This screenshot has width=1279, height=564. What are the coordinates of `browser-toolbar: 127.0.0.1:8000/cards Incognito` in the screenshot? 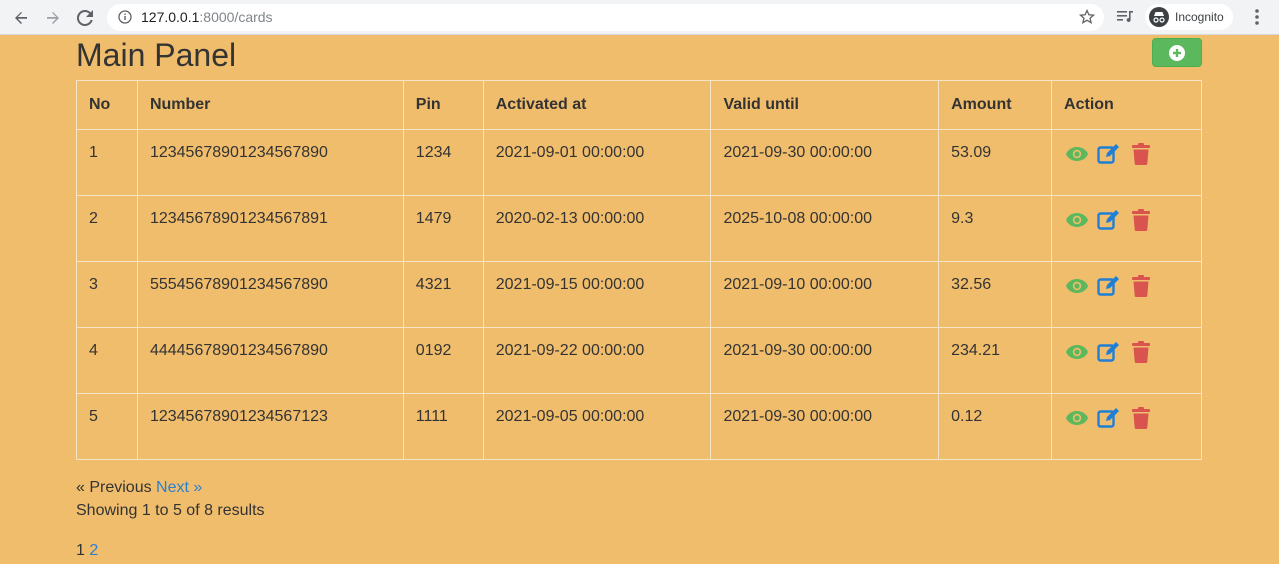 It's located at (639, 17).